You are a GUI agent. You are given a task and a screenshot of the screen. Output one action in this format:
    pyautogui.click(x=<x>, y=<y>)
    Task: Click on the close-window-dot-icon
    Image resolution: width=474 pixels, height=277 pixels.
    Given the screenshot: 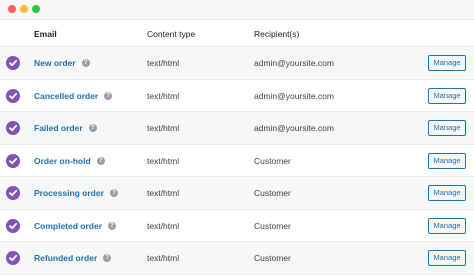 What is the action you would take?
    pyautogui.click(x=12, y=9)
    